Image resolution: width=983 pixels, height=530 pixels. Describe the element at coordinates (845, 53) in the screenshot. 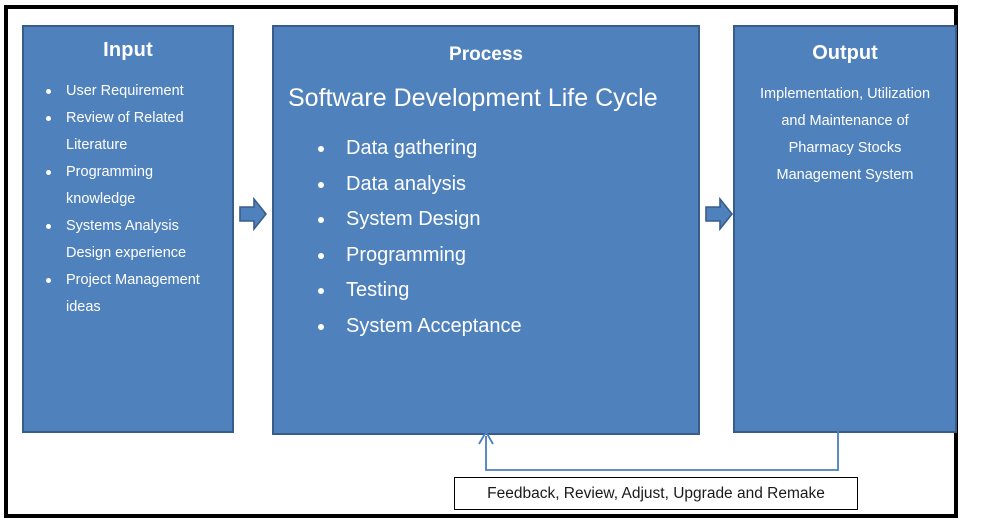

I see `output-panel-title: Output` at that location.